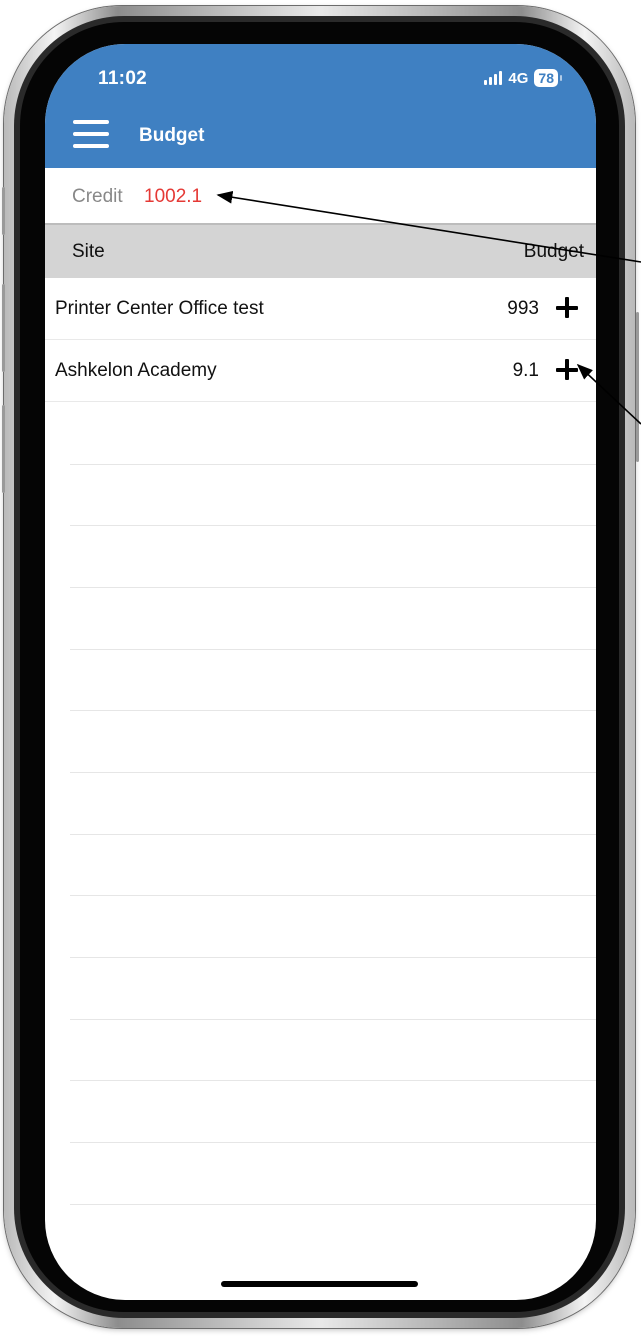  I want to click on credit-row: Credit 1002.1, so click(320, 195).